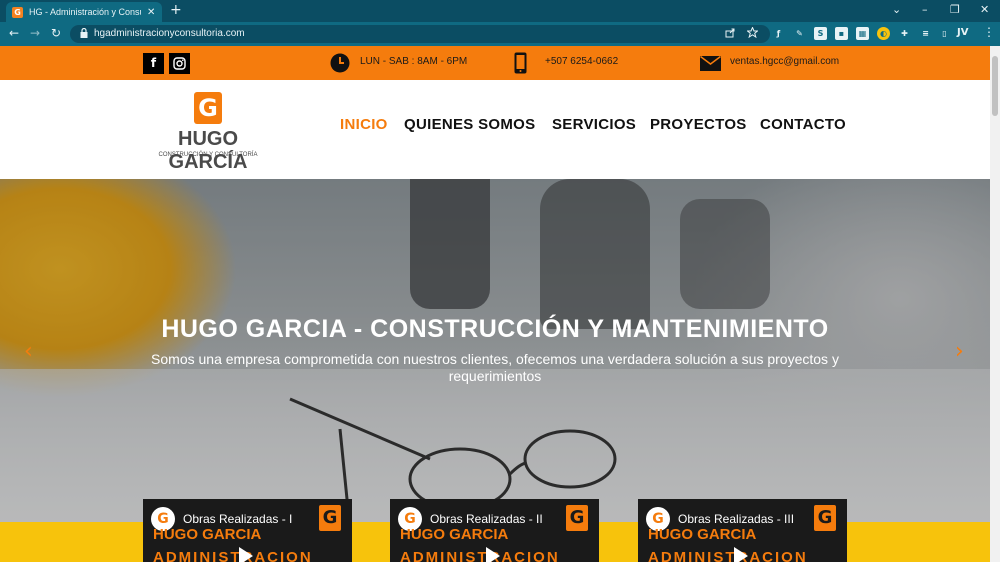  I want to click on tab-title: HG - Administración y Consultoría, so click(85, 12).